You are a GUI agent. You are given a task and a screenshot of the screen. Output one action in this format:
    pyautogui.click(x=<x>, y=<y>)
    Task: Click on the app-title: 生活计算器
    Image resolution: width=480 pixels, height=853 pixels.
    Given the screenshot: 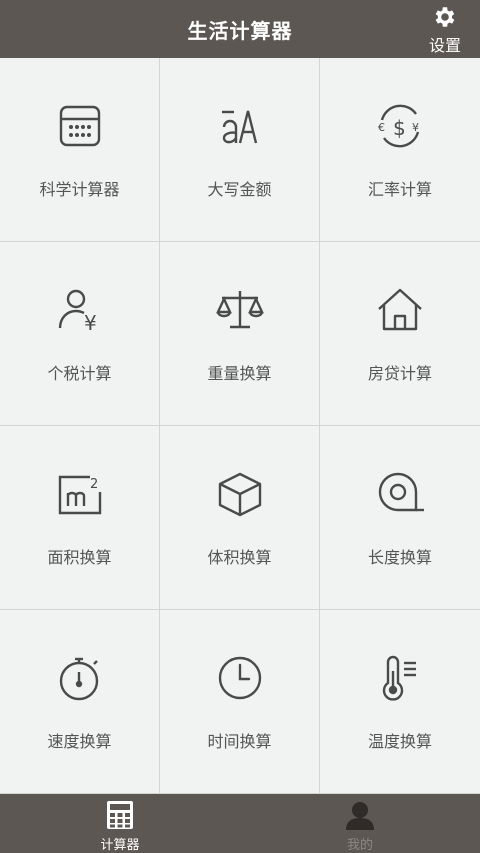 What is the action you would take?
    pyautogui.click(x=240, y=31)
    